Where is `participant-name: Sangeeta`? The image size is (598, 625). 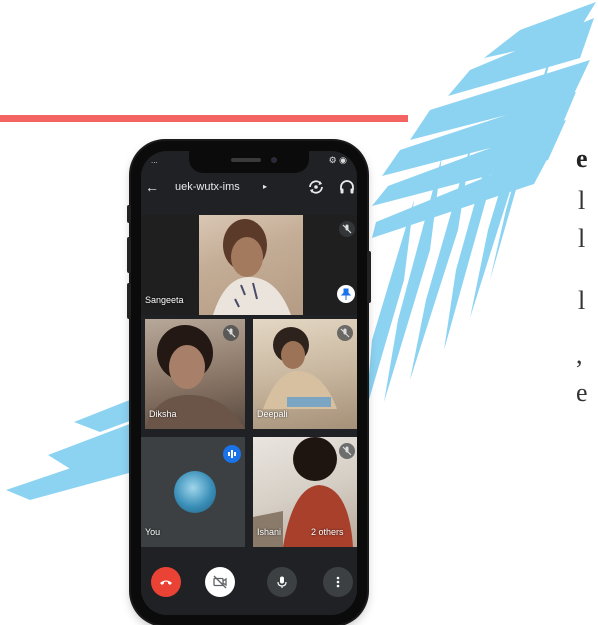
participant-name: Sangeeta is located at coordinates (164, 300).